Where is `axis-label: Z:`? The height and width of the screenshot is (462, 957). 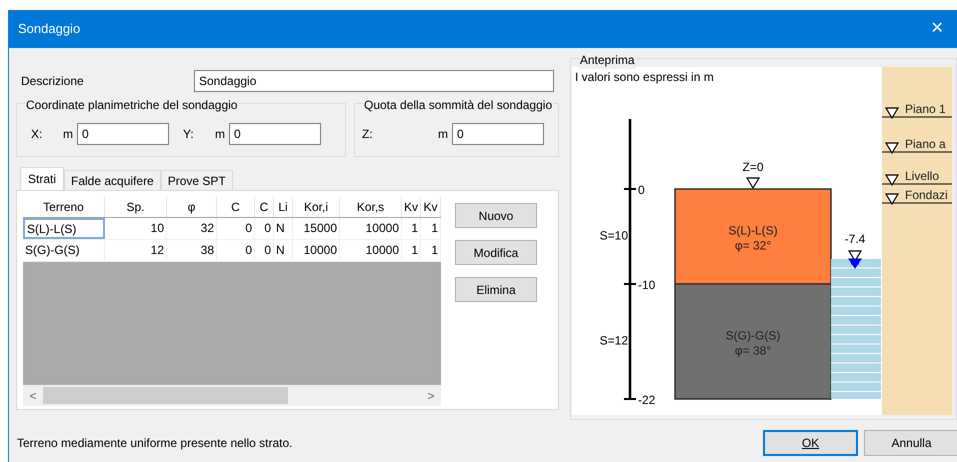
axis-label: Z: is located at coordinates (368, 134).